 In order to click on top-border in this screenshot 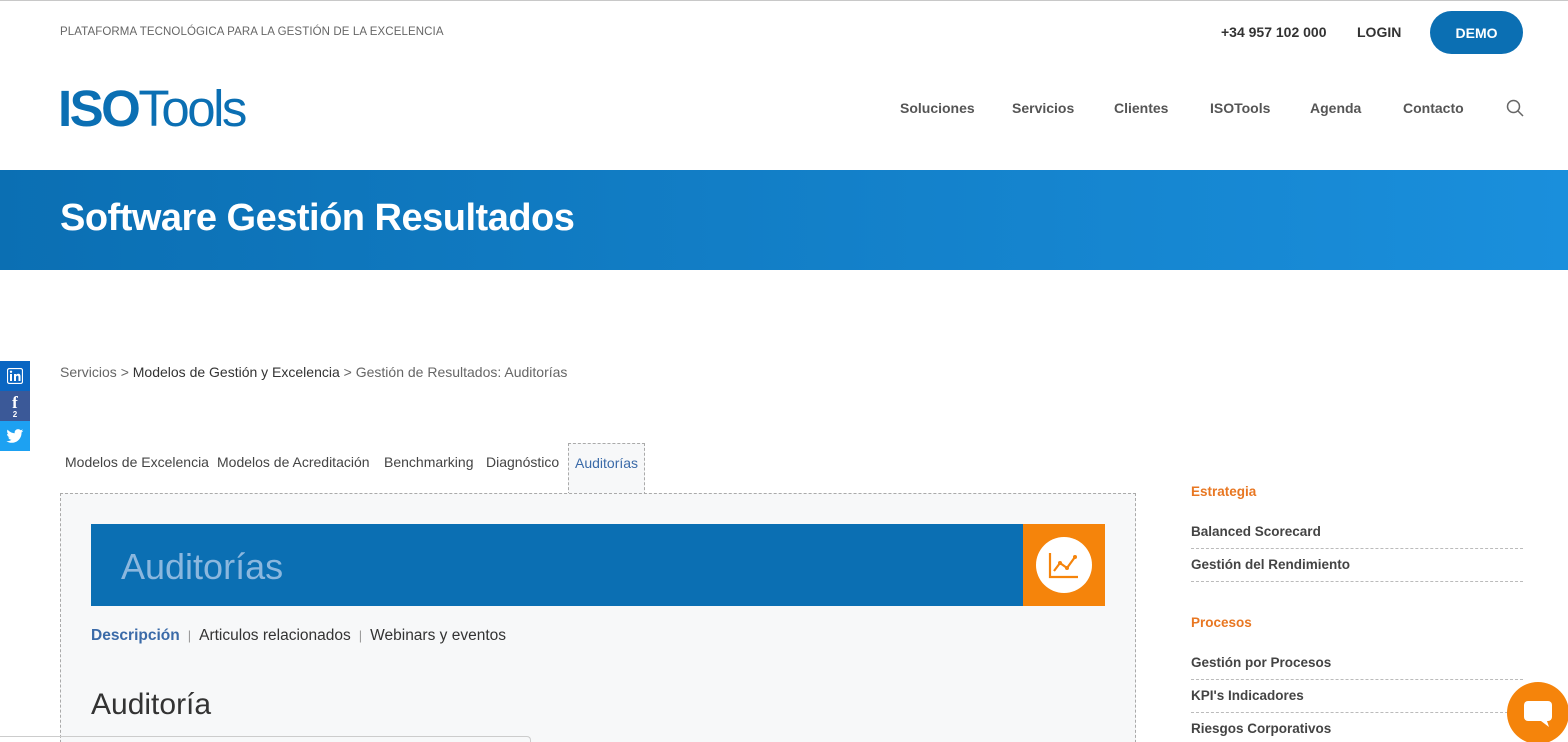, I will do `click(784, 0)`.